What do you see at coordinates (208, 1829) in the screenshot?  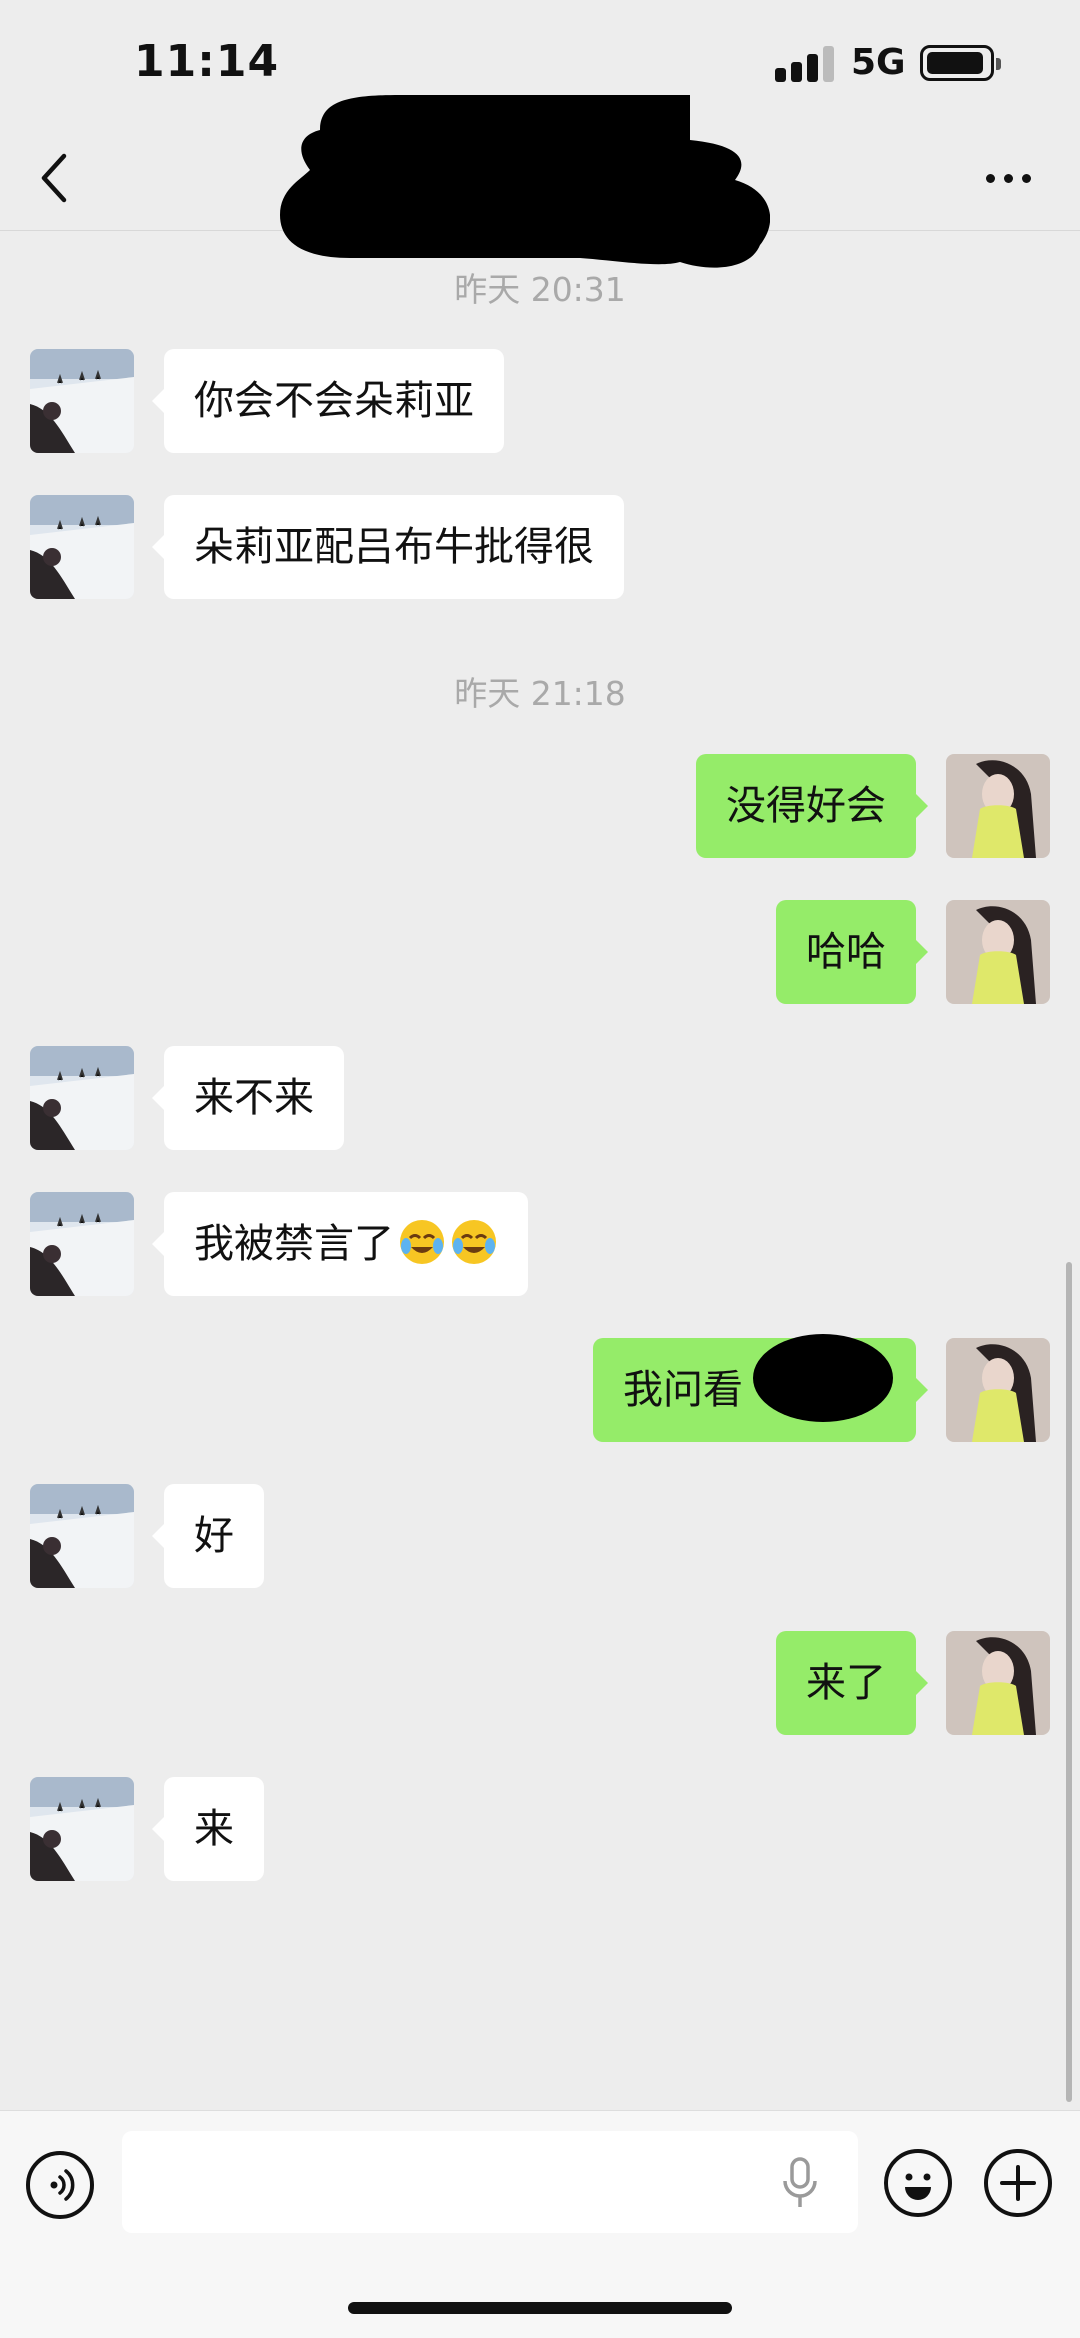 I see `message-bubble-incoming: 来` at bounding box center [208, 1829].